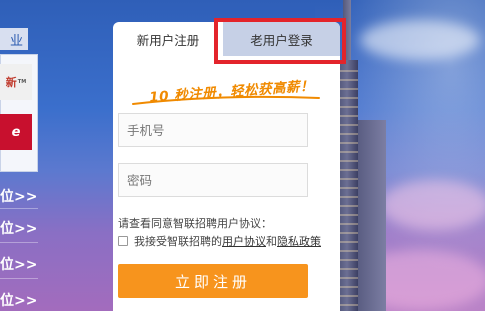 This screenshot has width=485, height=311. I want to click on agreement-row: 我接受智联招聘的 用户协议 和 隐私政策, so click(219, 241).